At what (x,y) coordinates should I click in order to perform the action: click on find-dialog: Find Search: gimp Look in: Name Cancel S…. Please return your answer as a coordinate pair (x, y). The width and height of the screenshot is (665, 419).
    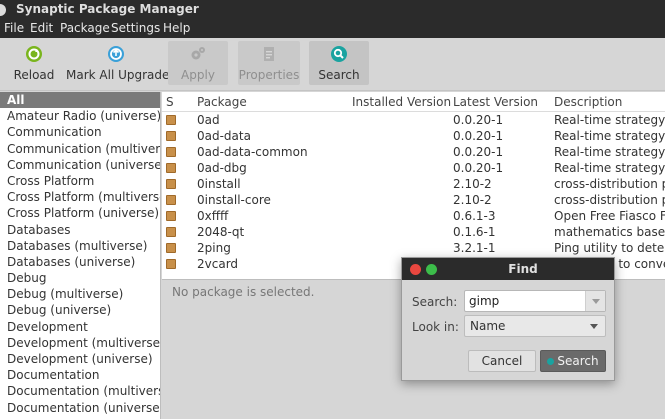
    Looking at the image, I should click on (508, 319).